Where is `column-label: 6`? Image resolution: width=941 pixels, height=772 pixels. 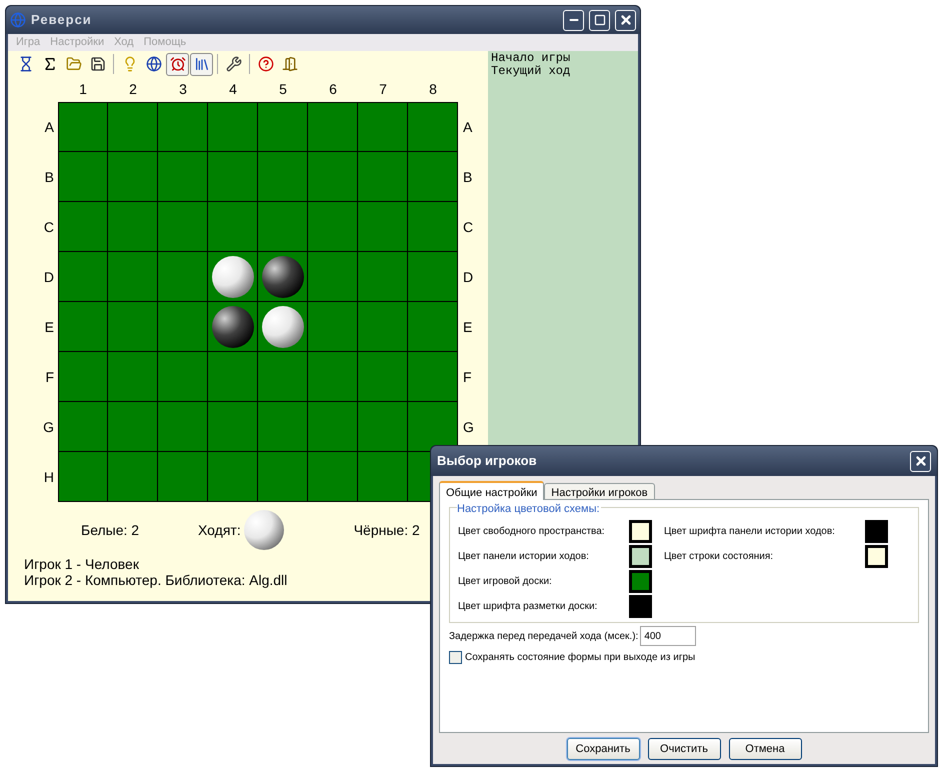 column-label: 6 is located at coordinates (333, 89).